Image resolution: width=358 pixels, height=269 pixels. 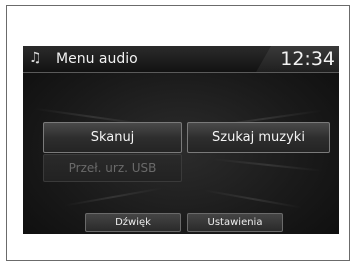 What do you see at coordinates (35, 58) in the screenshot?
I see `music-note-icon: ♫` at bounding box center [35, 58].